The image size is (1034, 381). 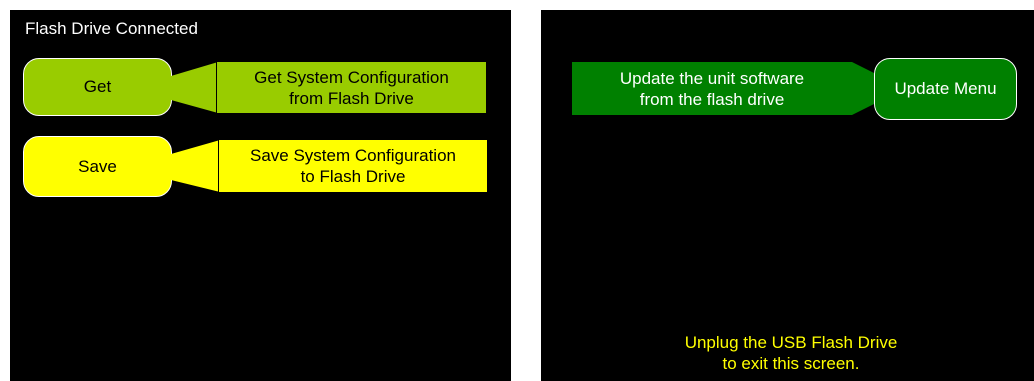 I want to click on save-connector, so click(x=195, y=166).